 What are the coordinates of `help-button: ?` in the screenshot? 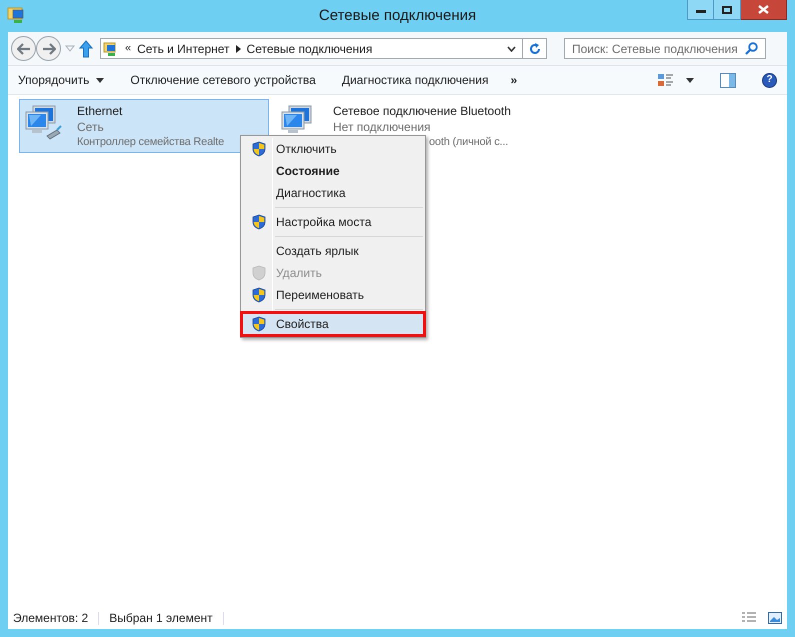 It's located at (769, 80).